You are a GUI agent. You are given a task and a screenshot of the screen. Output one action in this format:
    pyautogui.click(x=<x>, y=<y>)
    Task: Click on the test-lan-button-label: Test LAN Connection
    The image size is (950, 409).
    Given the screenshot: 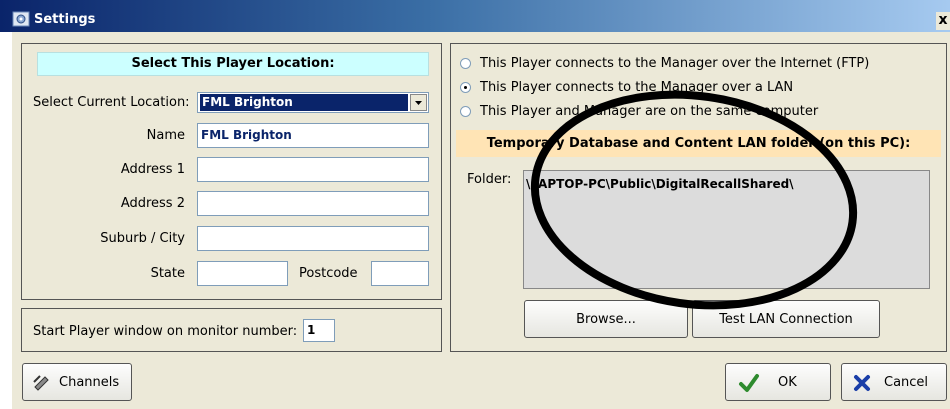 What is the action you would take?
    pyautogui.click(x=786, y=319)
    